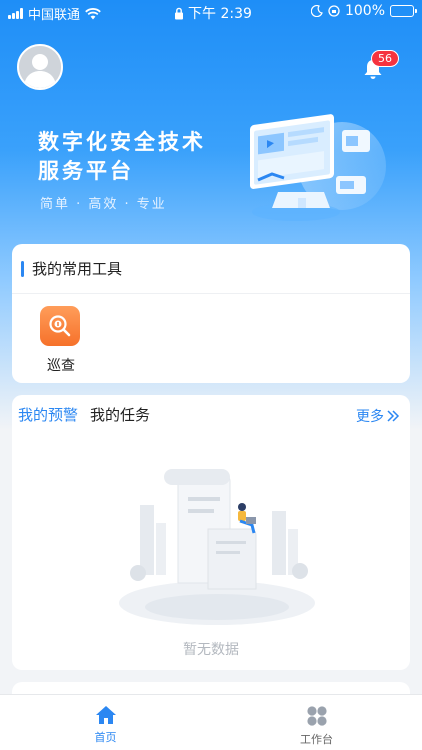  I want to click on tools-card-title: 我的常用工具, so click(77, 269).